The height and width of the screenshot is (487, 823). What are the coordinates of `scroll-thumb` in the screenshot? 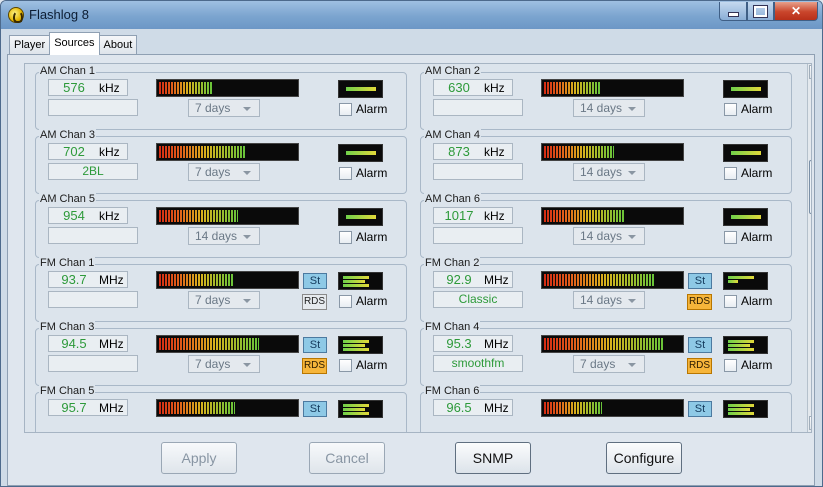 It's located at (810, 187).